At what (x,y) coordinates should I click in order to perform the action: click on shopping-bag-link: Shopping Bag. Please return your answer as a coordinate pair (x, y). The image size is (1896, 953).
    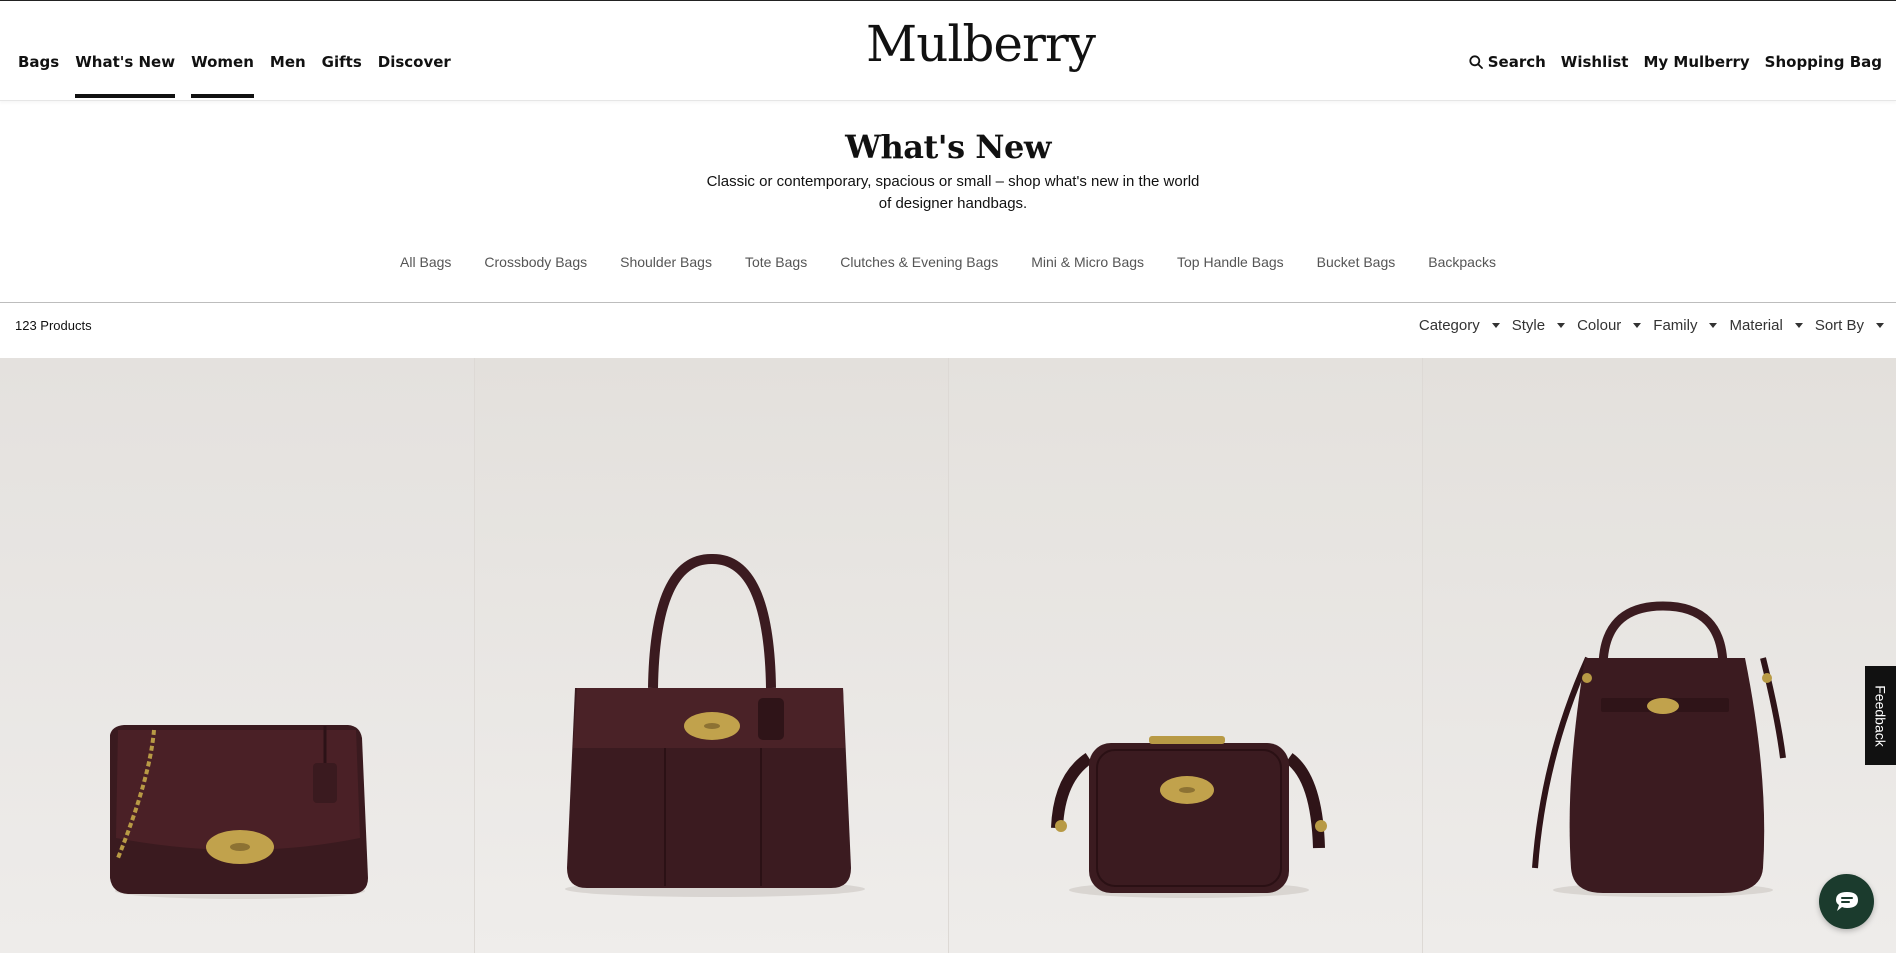
    Looking at the image, I should click on (1823, 62).